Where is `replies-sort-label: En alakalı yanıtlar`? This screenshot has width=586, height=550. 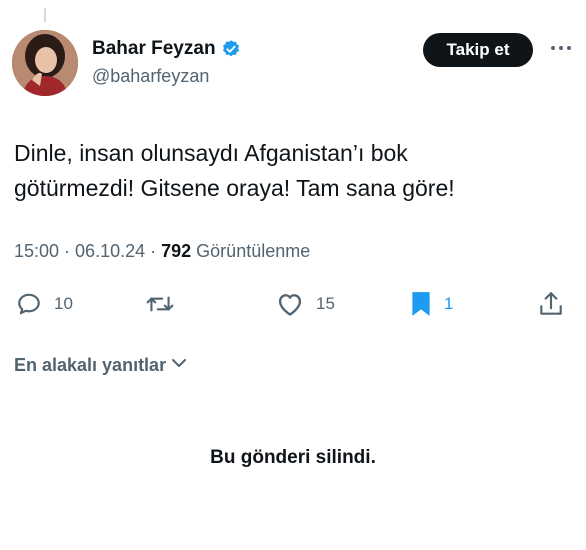
replies-sort-label: En alakalı yanıtlar is located at coordinates (90, 365).